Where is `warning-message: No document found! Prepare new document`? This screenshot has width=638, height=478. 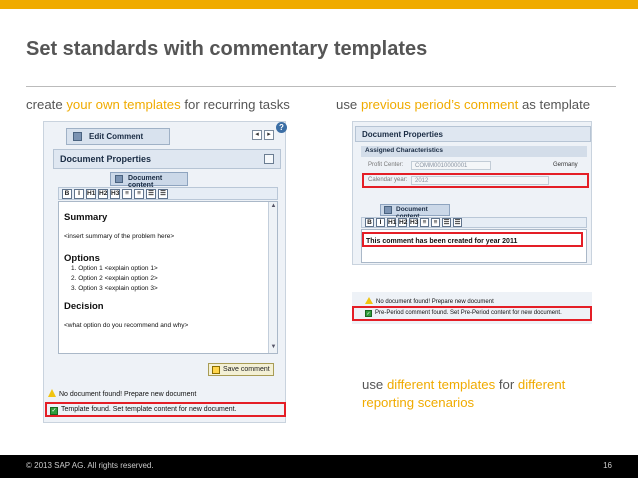
warning-message: No document found! Prepare new document is located at coordinates (122, 393).